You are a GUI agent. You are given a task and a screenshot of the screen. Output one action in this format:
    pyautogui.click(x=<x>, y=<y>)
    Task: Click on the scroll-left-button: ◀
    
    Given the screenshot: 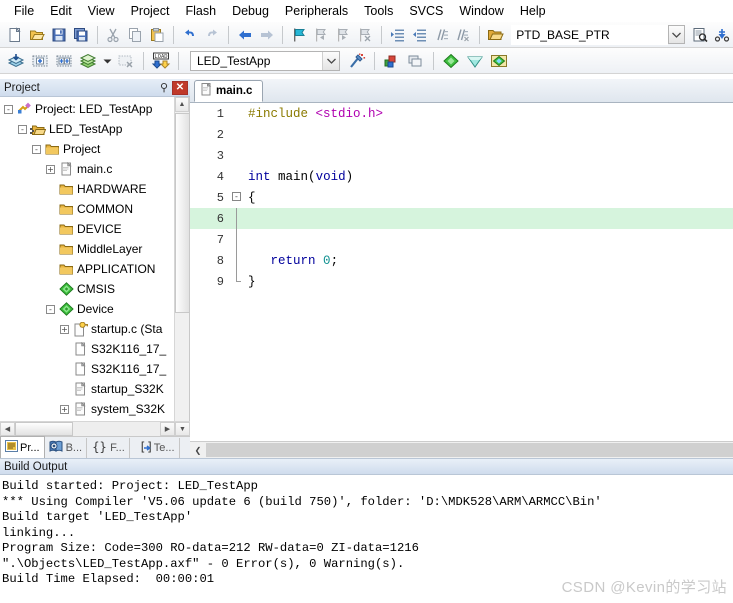 What is the action you would take?
    pyautogui.click(x=7, y=429)
    